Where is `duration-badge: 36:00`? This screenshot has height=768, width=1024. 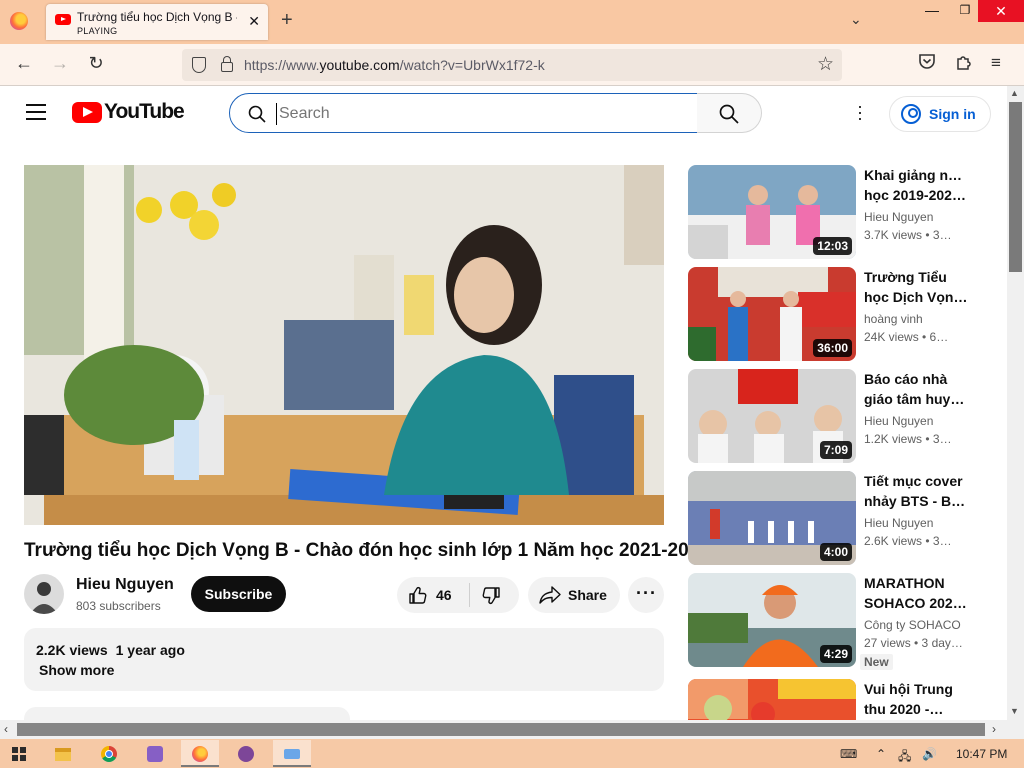
duration-badge: 36:00 is located at coordinates (832, 348).